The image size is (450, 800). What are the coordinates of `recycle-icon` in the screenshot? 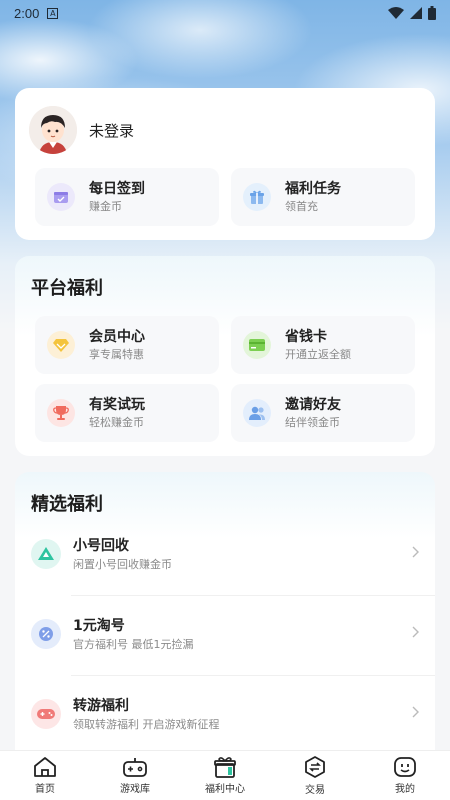 It's located at (46, 554).